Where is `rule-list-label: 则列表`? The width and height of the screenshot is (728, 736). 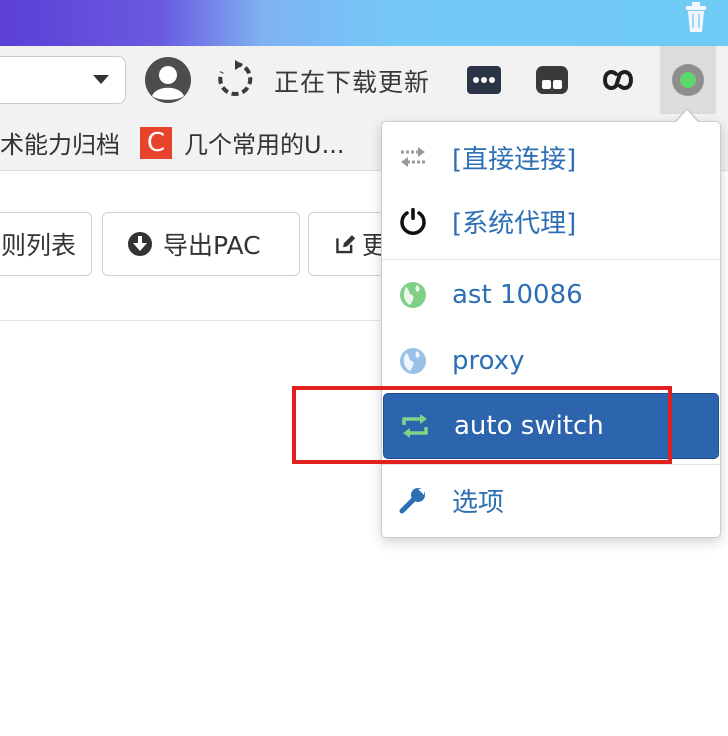
rule-list-label: 则列表 is located at coordinates (39, 245).